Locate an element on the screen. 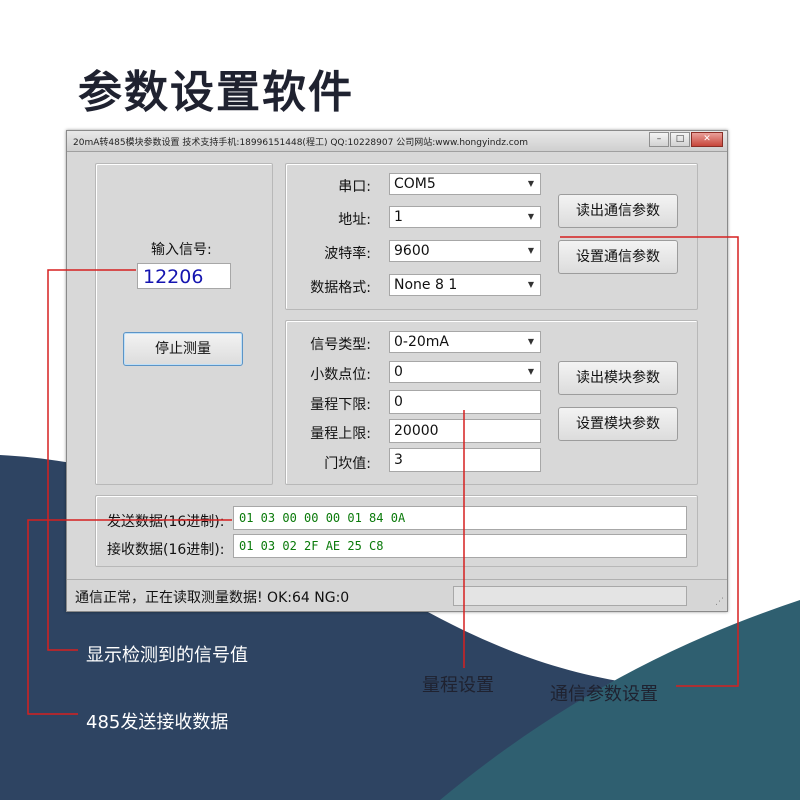 This screenshot has width=800, height=800. set-comm-params-button: 设置通信参数 is located at coordinates (618, 257).